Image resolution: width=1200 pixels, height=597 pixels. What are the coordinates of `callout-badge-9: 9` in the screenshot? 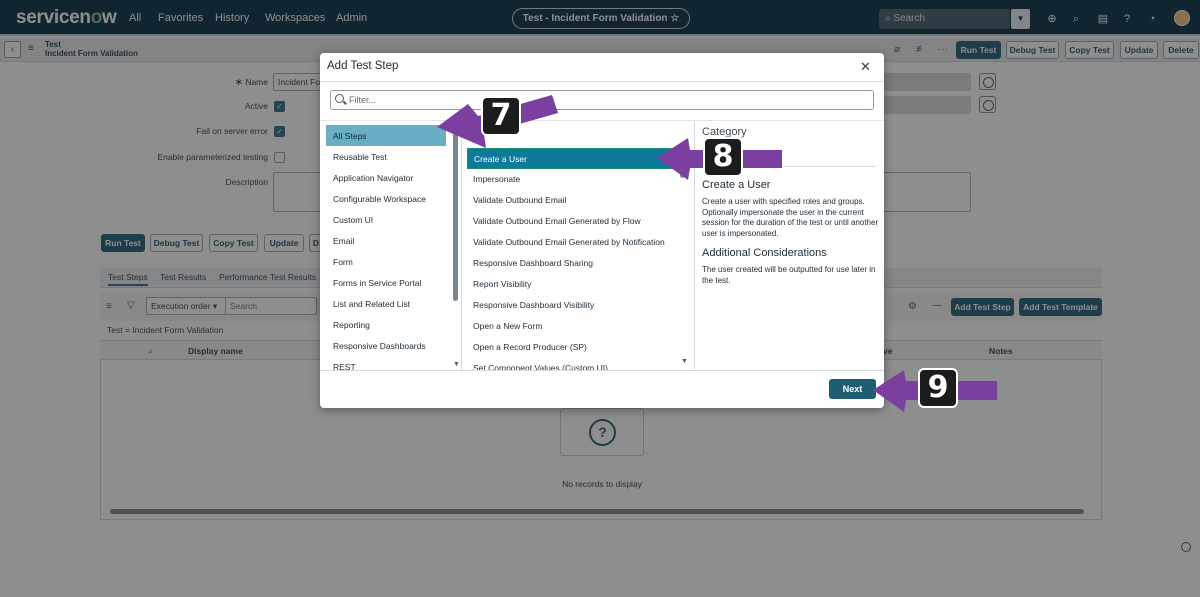 It's located at (938, 388).